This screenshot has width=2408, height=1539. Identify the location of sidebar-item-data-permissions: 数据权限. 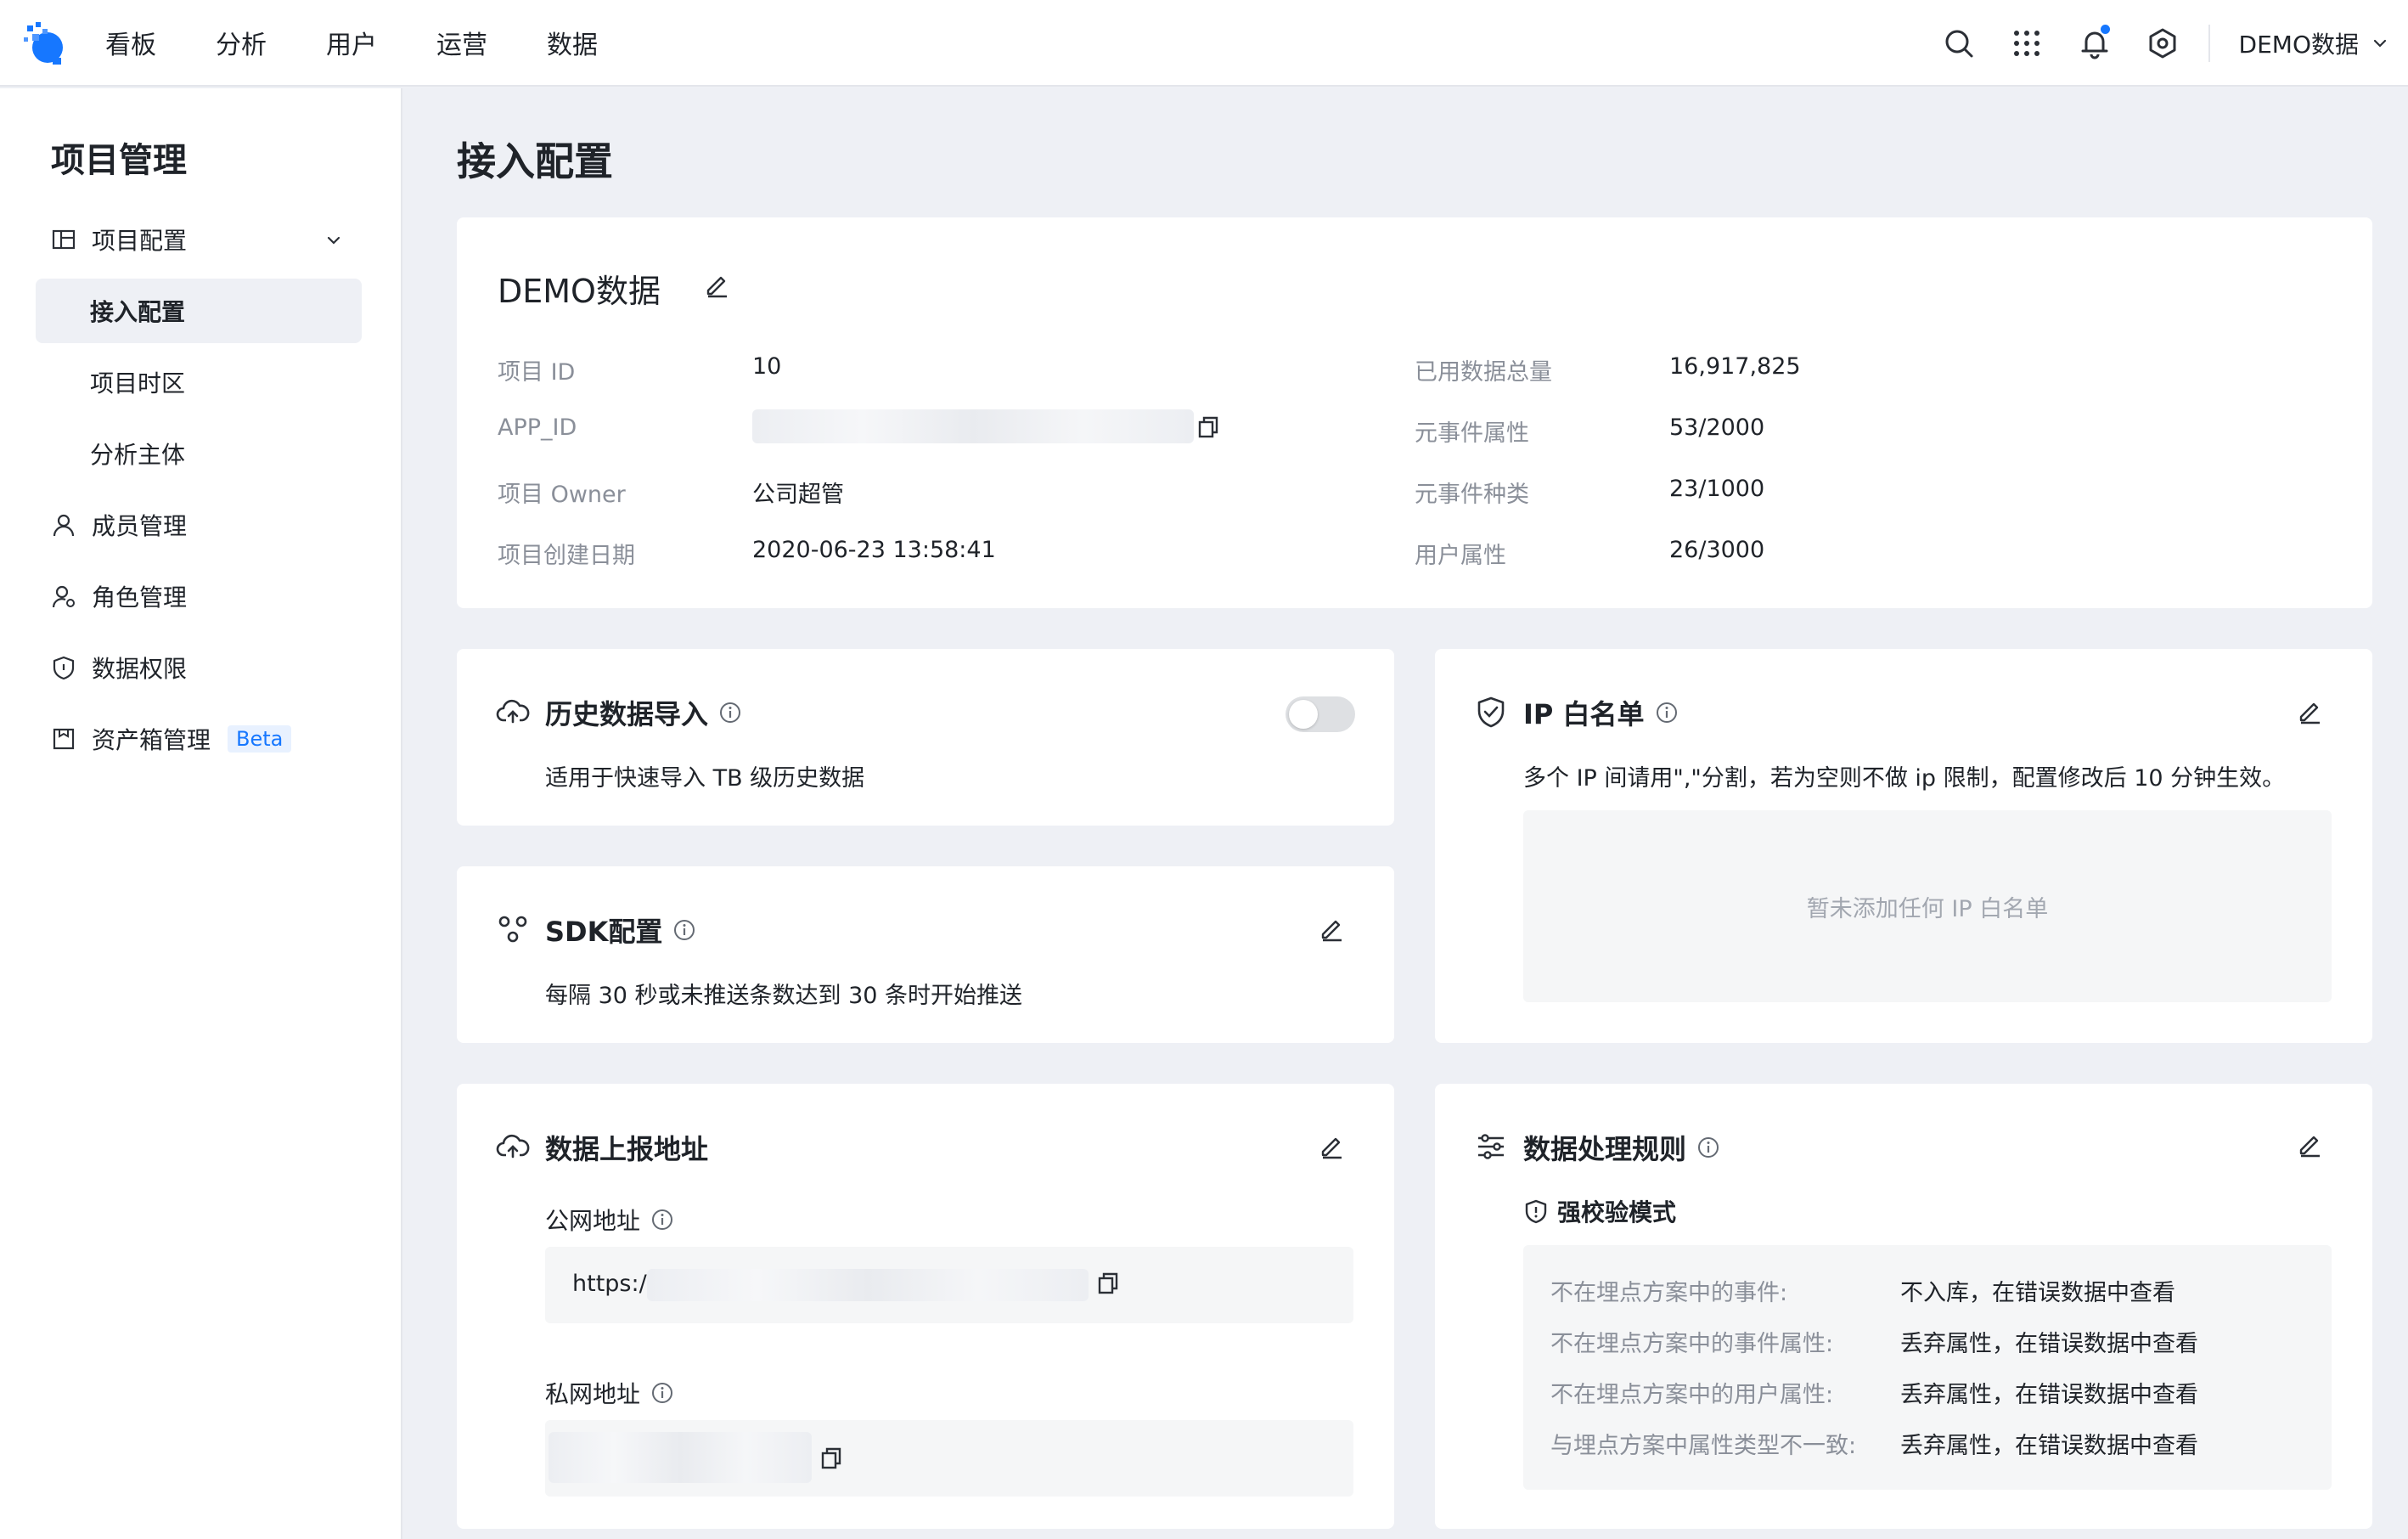
(199, 667).